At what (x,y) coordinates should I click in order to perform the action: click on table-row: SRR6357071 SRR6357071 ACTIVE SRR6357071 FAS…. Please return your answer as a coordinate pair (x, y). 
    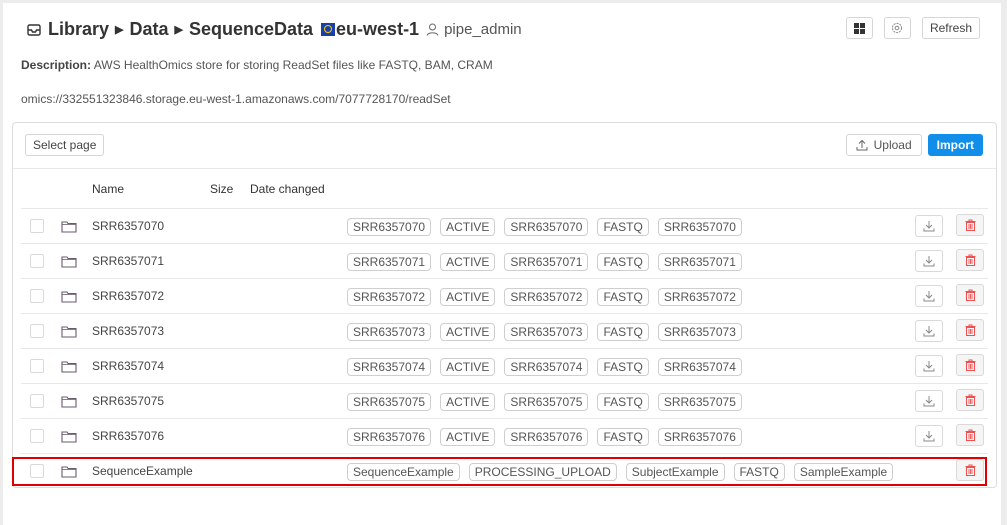
    Looking at the image, I should click on (504, 261).